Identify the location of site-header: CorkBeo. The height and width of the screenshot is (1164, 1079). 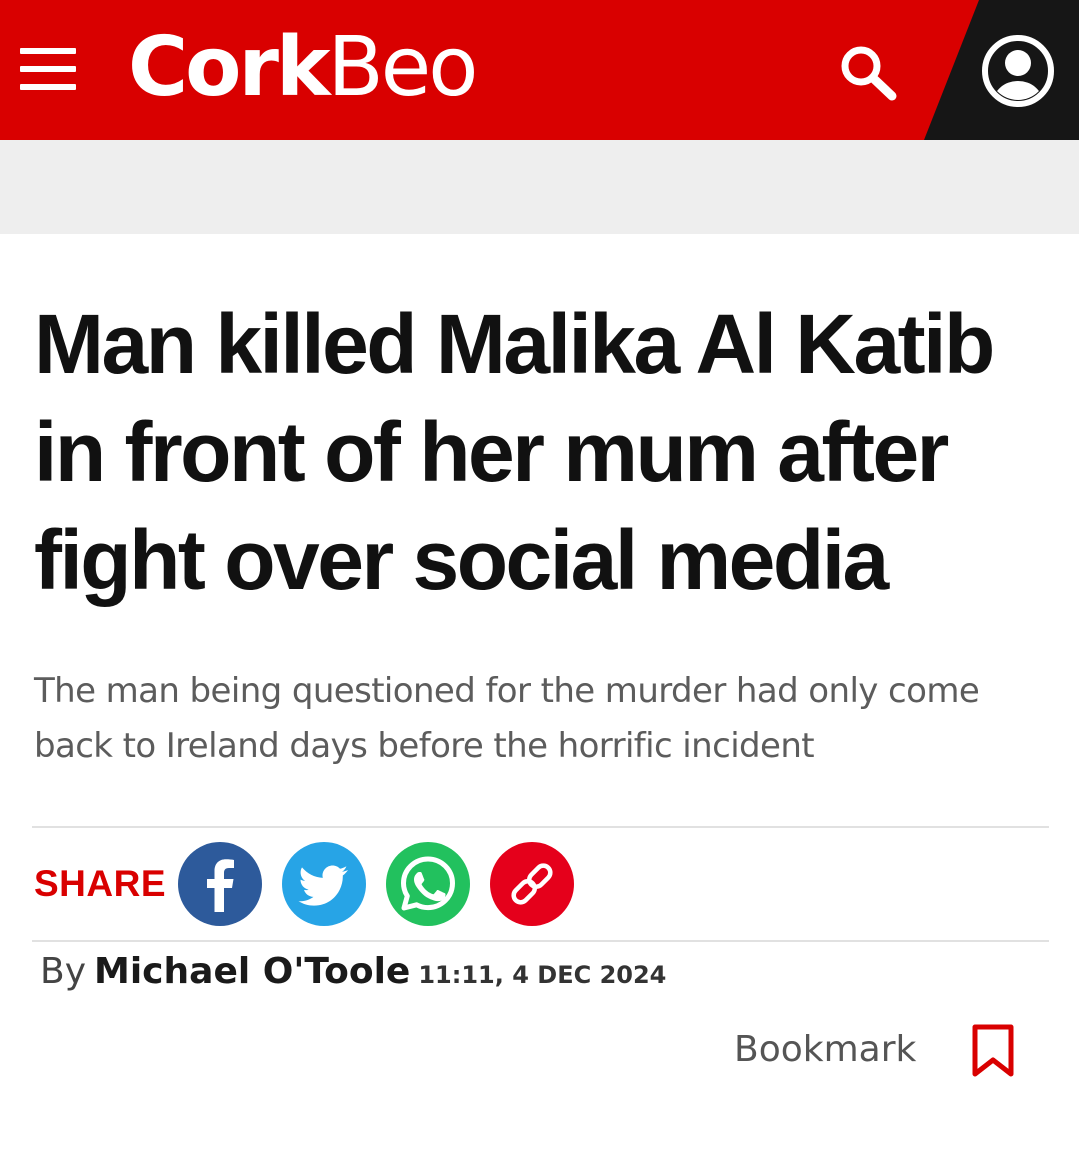
(539, 70).